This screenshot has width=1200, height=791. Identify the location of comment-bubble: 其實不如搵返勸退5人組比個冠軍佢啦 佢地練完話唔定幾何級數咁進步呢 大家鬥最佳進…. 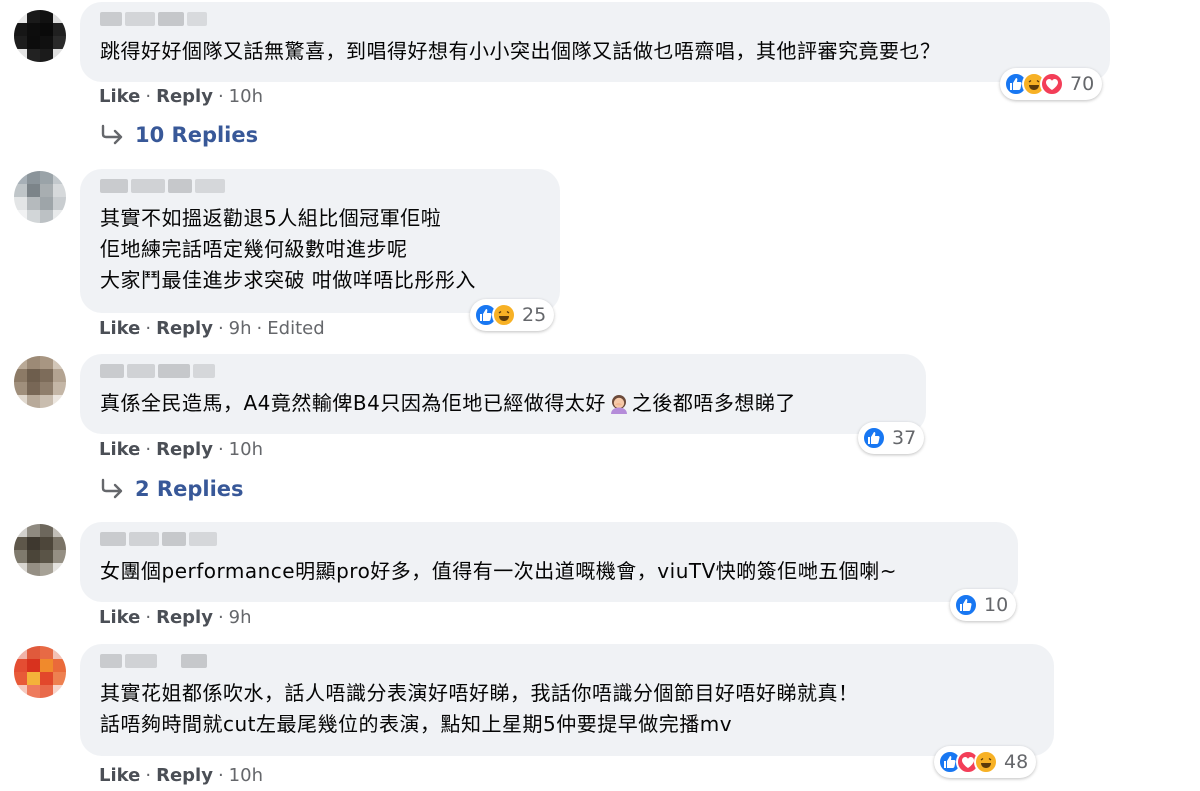
(320, 241).